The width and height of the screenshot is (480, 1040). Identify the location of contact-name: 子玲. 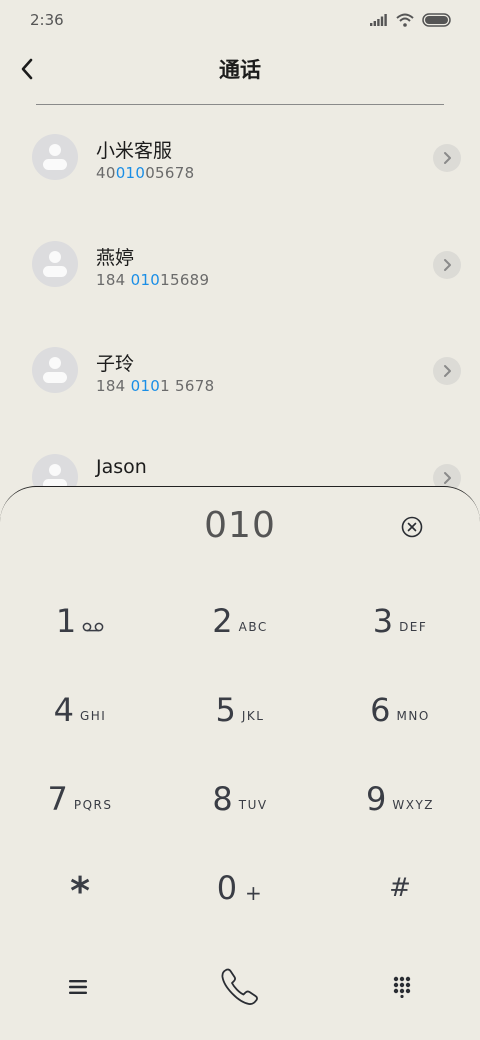
(115, 364).